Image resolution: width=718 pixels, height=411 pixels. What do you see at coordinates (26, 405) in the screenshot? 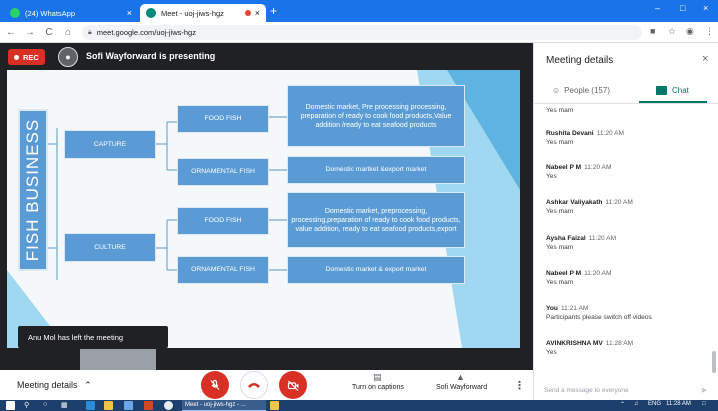
I see `search-icon: ⚲` at bounding box center [26, 405].